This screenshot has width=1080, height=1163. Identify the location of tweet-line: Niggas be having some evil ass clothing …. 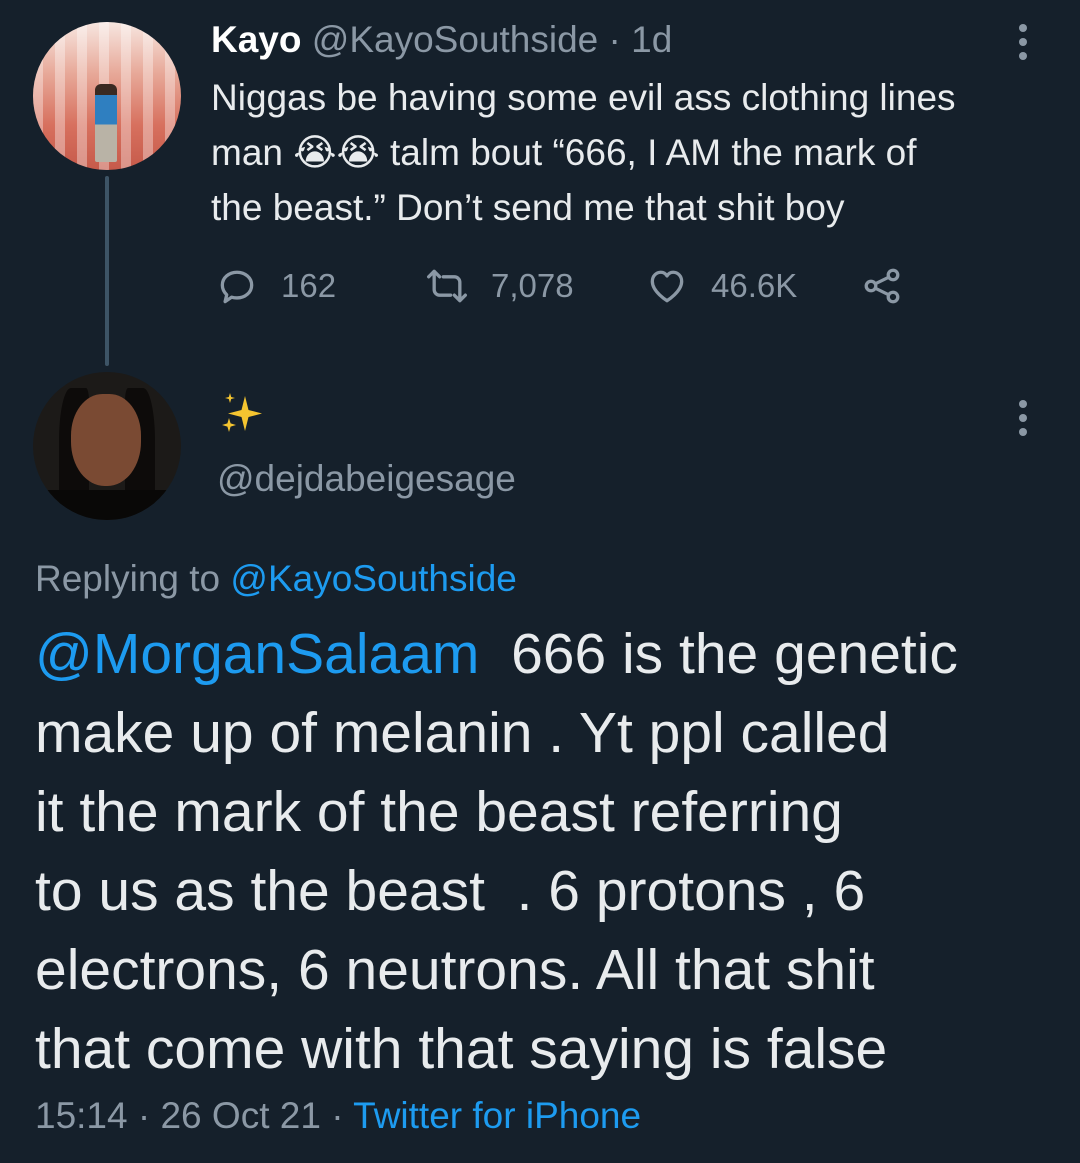
(583, 97).